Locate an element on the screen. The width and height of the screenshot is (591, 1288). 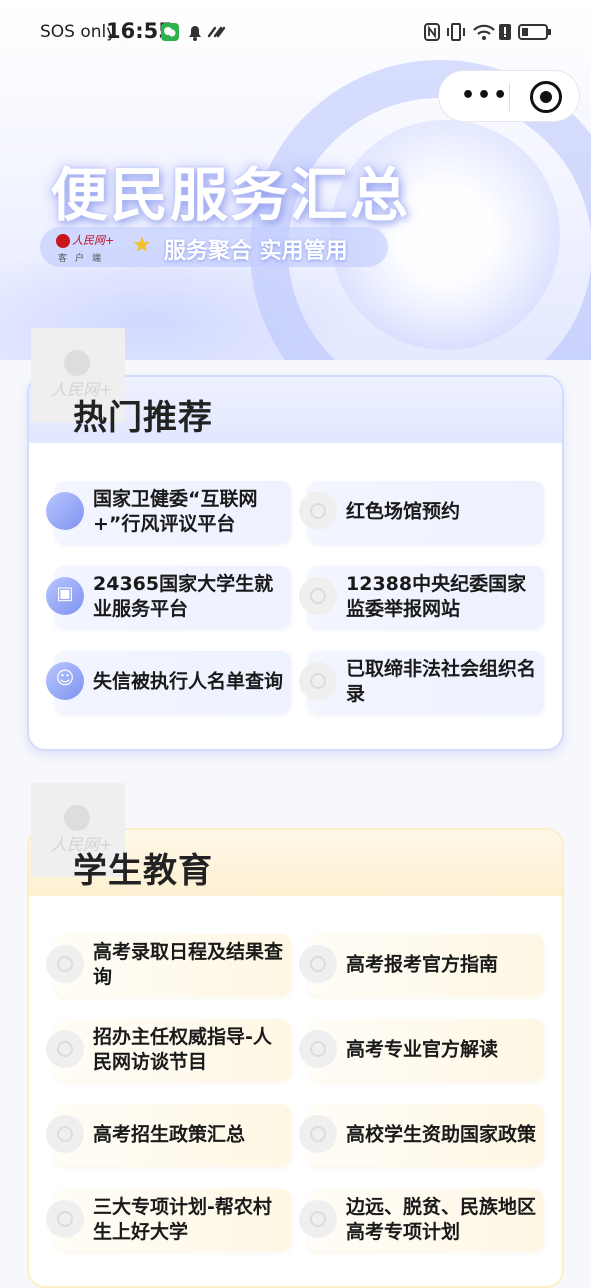
briefcase-icon: ▣ is located at coordinates (65, 596).